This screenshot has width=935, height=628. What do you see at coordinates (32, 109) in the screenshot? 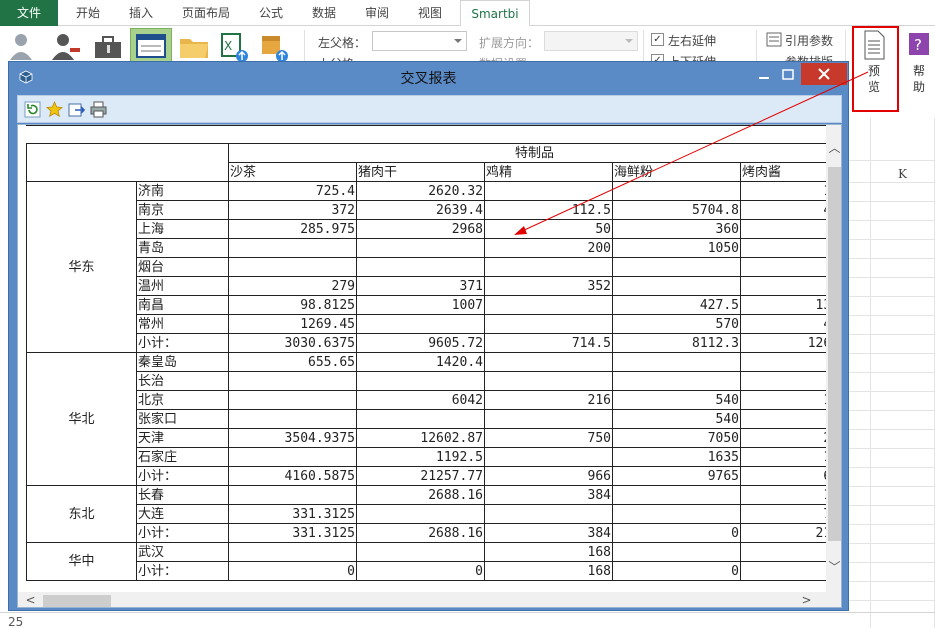
I see `refresh-icon` at bounding box center [32, 109].